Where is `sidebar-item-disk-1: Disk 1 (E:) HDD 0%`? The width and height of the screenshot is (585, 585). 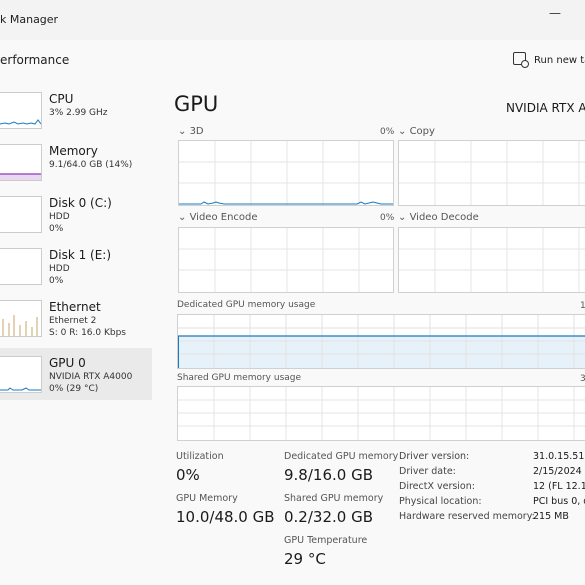
sidebar-item-disk-1: Disk 1 (E:) HDD 0% is located at coordinates (76, 266).